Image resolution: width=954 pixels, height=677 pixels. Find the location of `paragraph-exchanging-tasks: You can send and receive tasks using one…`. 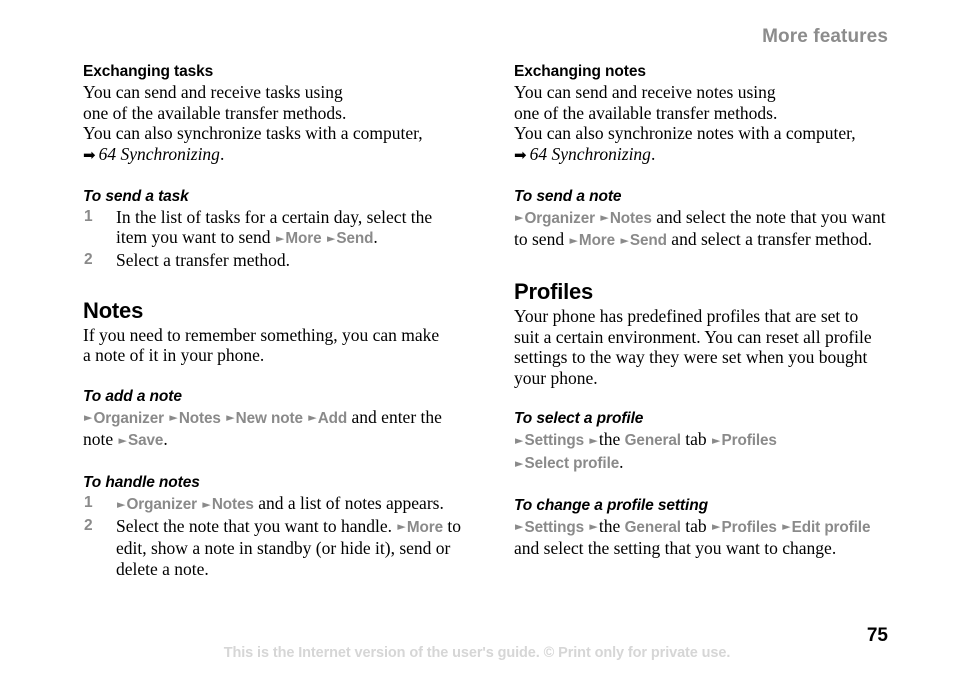

paragraph-exchanging-tasks: You can send and receive tasks using one… is located at coordinates (273, 124).